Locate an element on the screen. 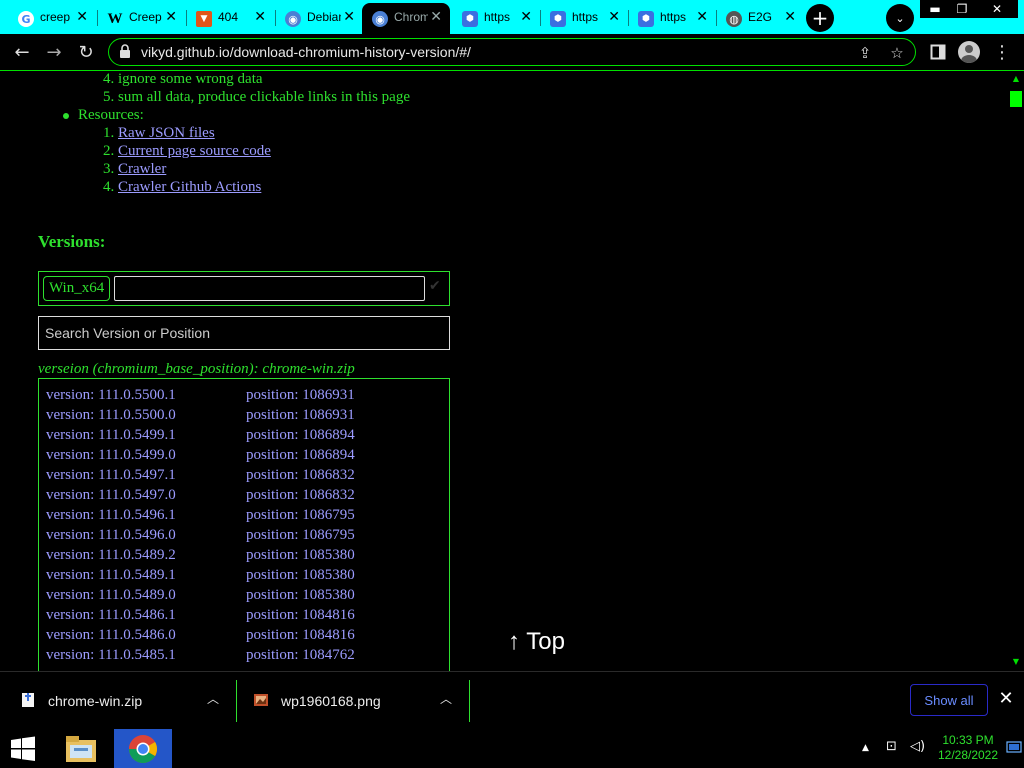  download-filename: wp1960168.png is located at coordinates (331, 701).